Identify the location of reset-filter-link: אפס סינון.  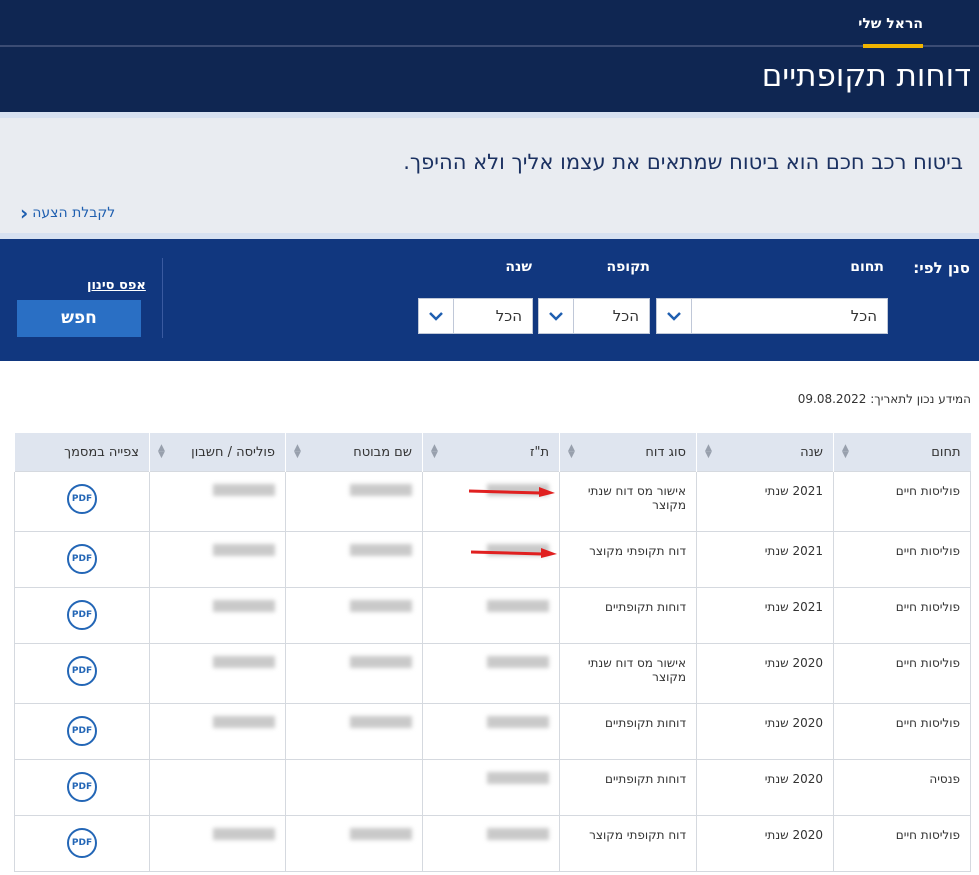
(116, 285).